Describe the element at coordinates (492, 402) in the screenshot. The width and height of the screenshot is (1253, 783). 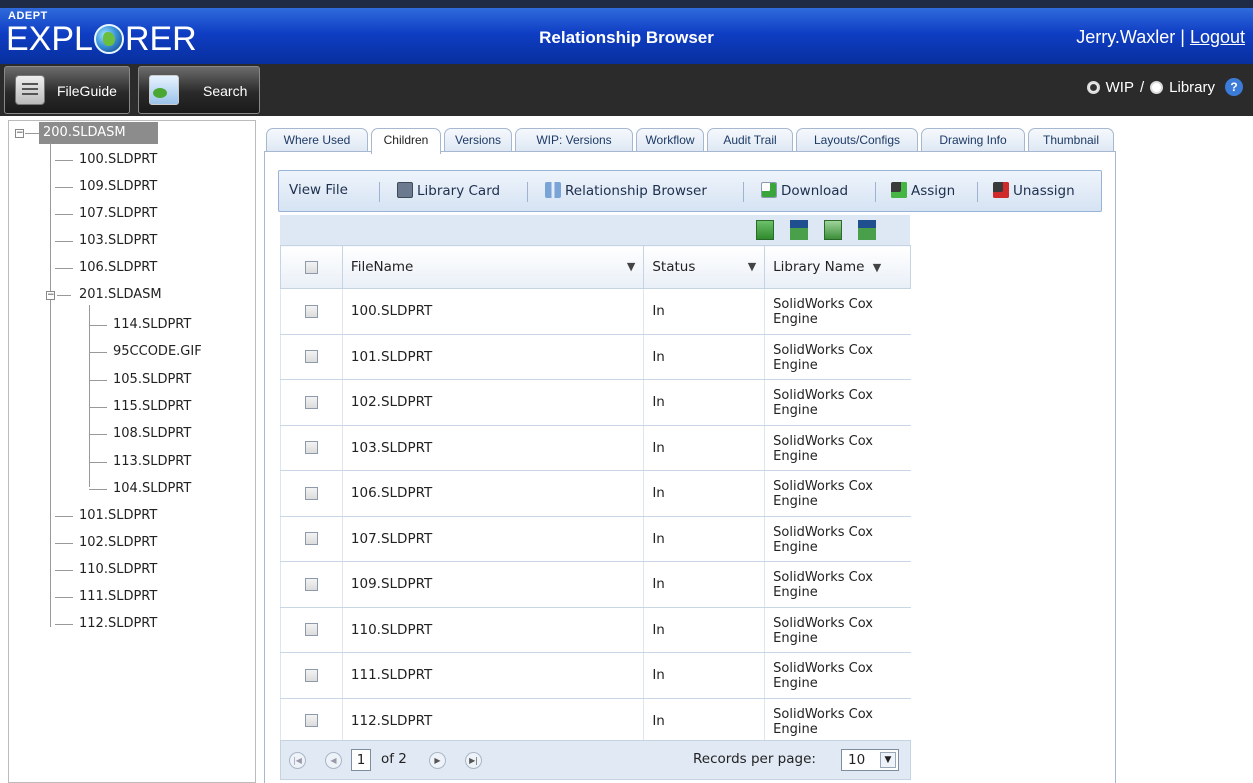
I see `filename-cell: 102.SLDPRT` at that location.